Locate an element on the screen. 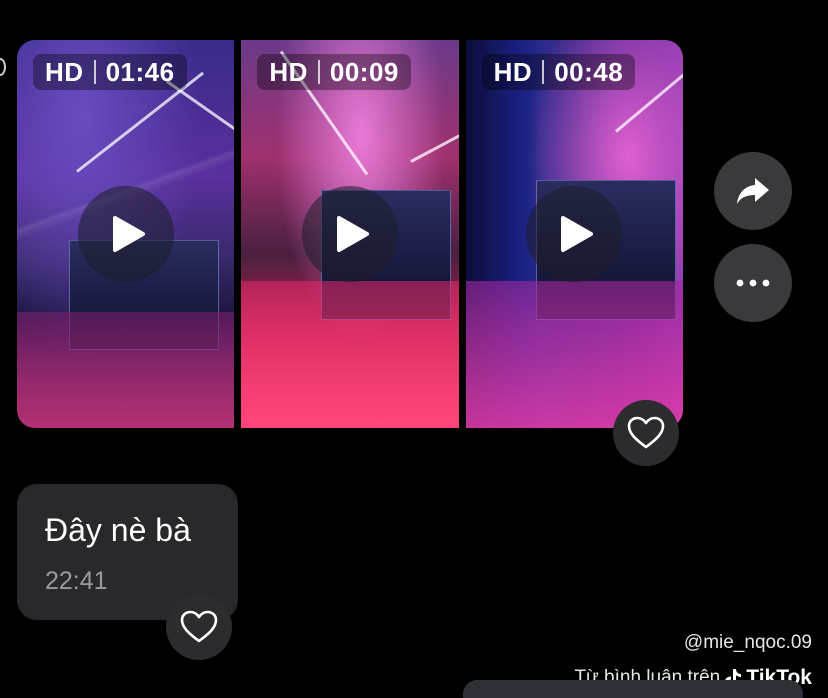 This screenshot has height=698, width=828. more-options-button is located at coordinates (753, 283).